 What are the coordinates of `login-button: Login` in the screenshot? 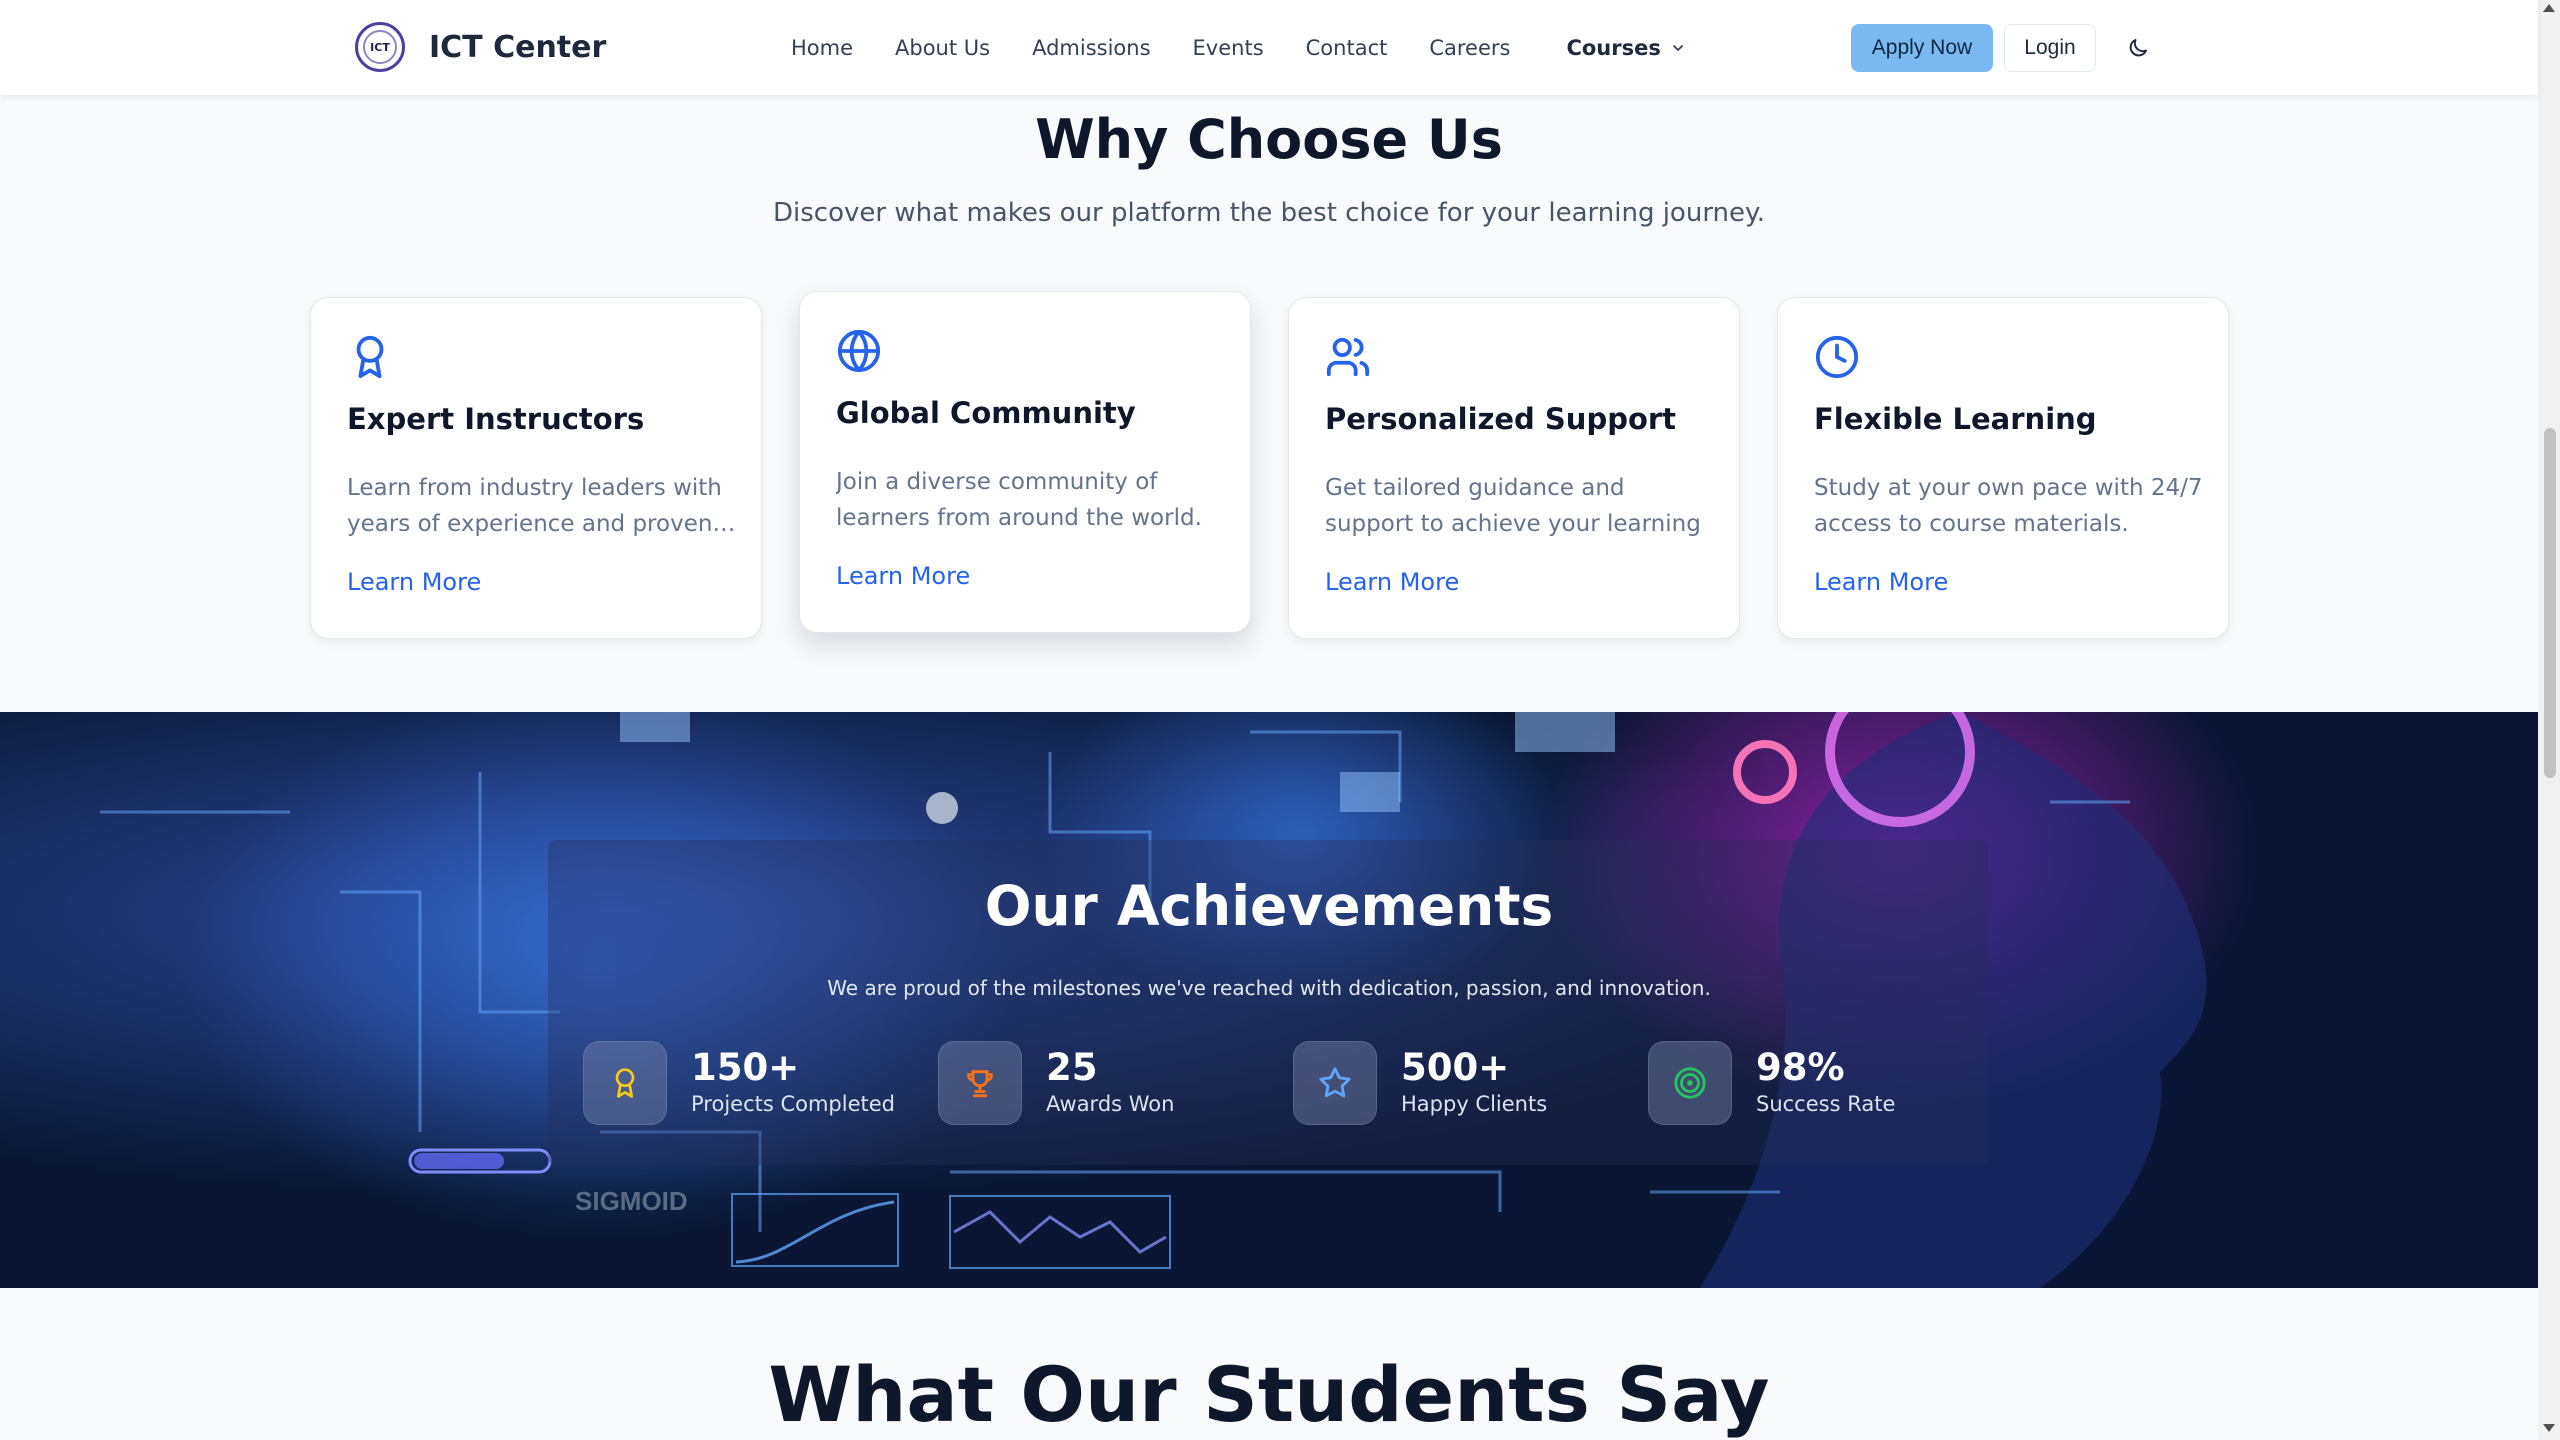 It's located at (2050, 48).